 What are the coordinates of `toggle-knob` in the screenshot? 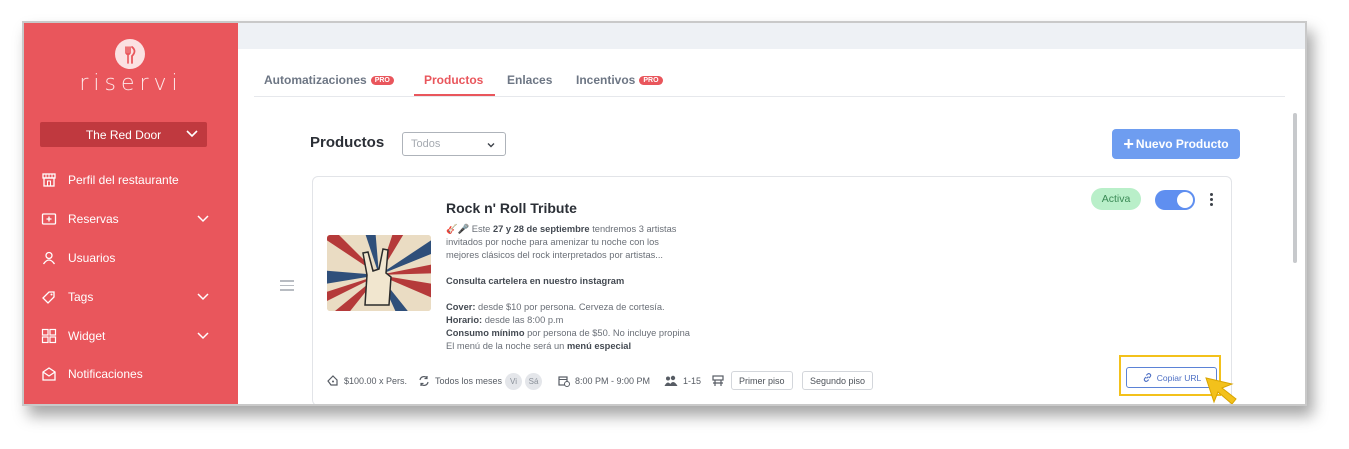 It's located at (1185, 200).